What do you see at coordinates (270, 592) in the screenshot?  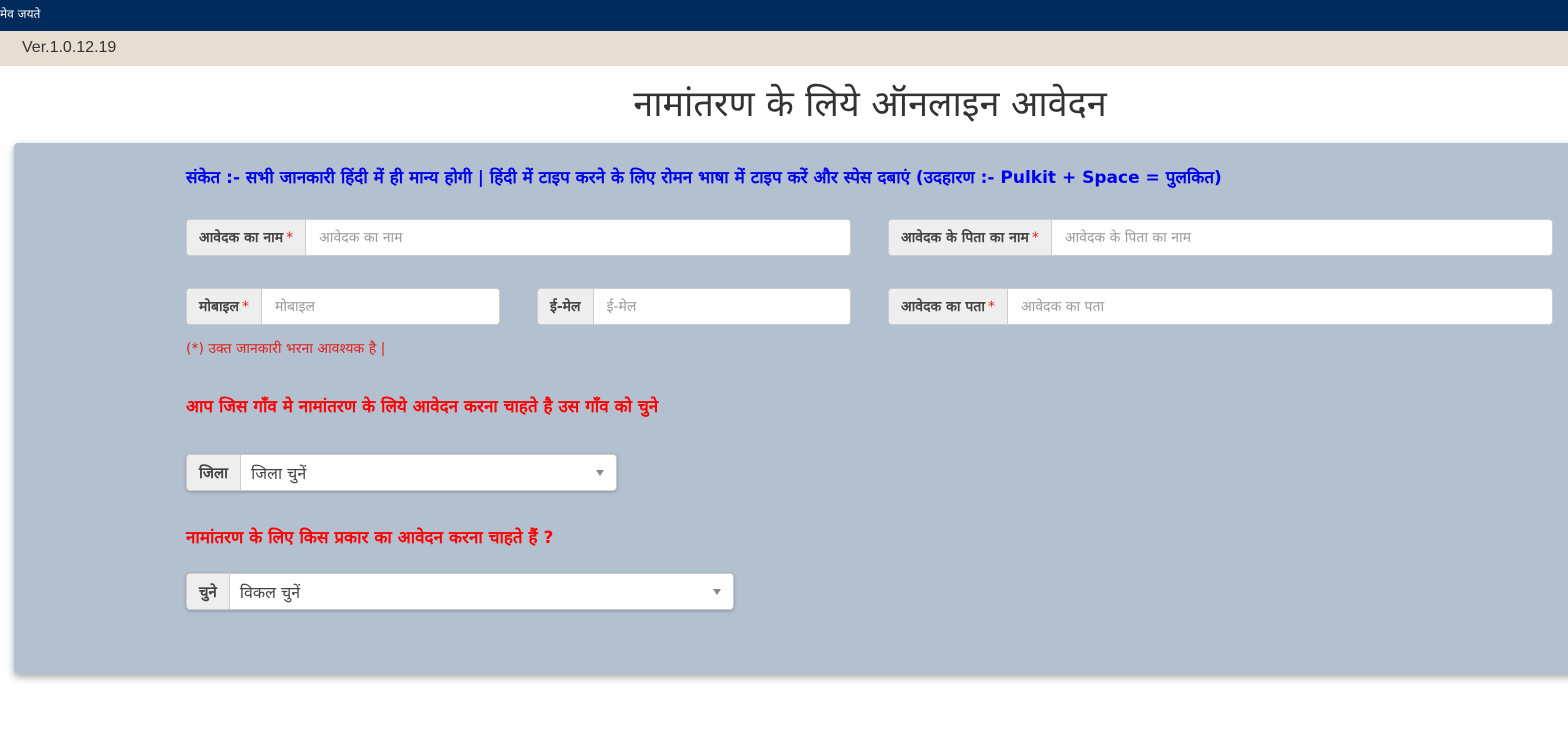 I see `application-type-selected-value: विकल चुनें` at bounding box center [270, 592].